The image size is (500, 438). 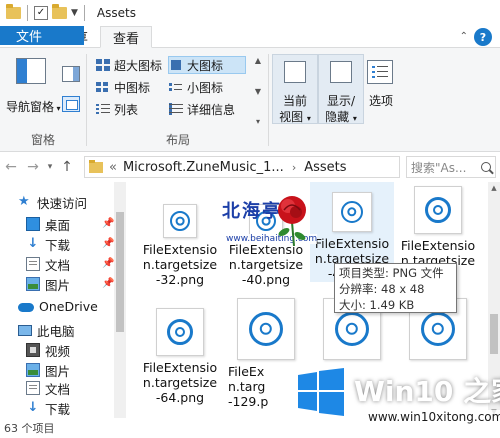 I want to click on nav-pc-pictures: 图片, so click(x=48, y=370).